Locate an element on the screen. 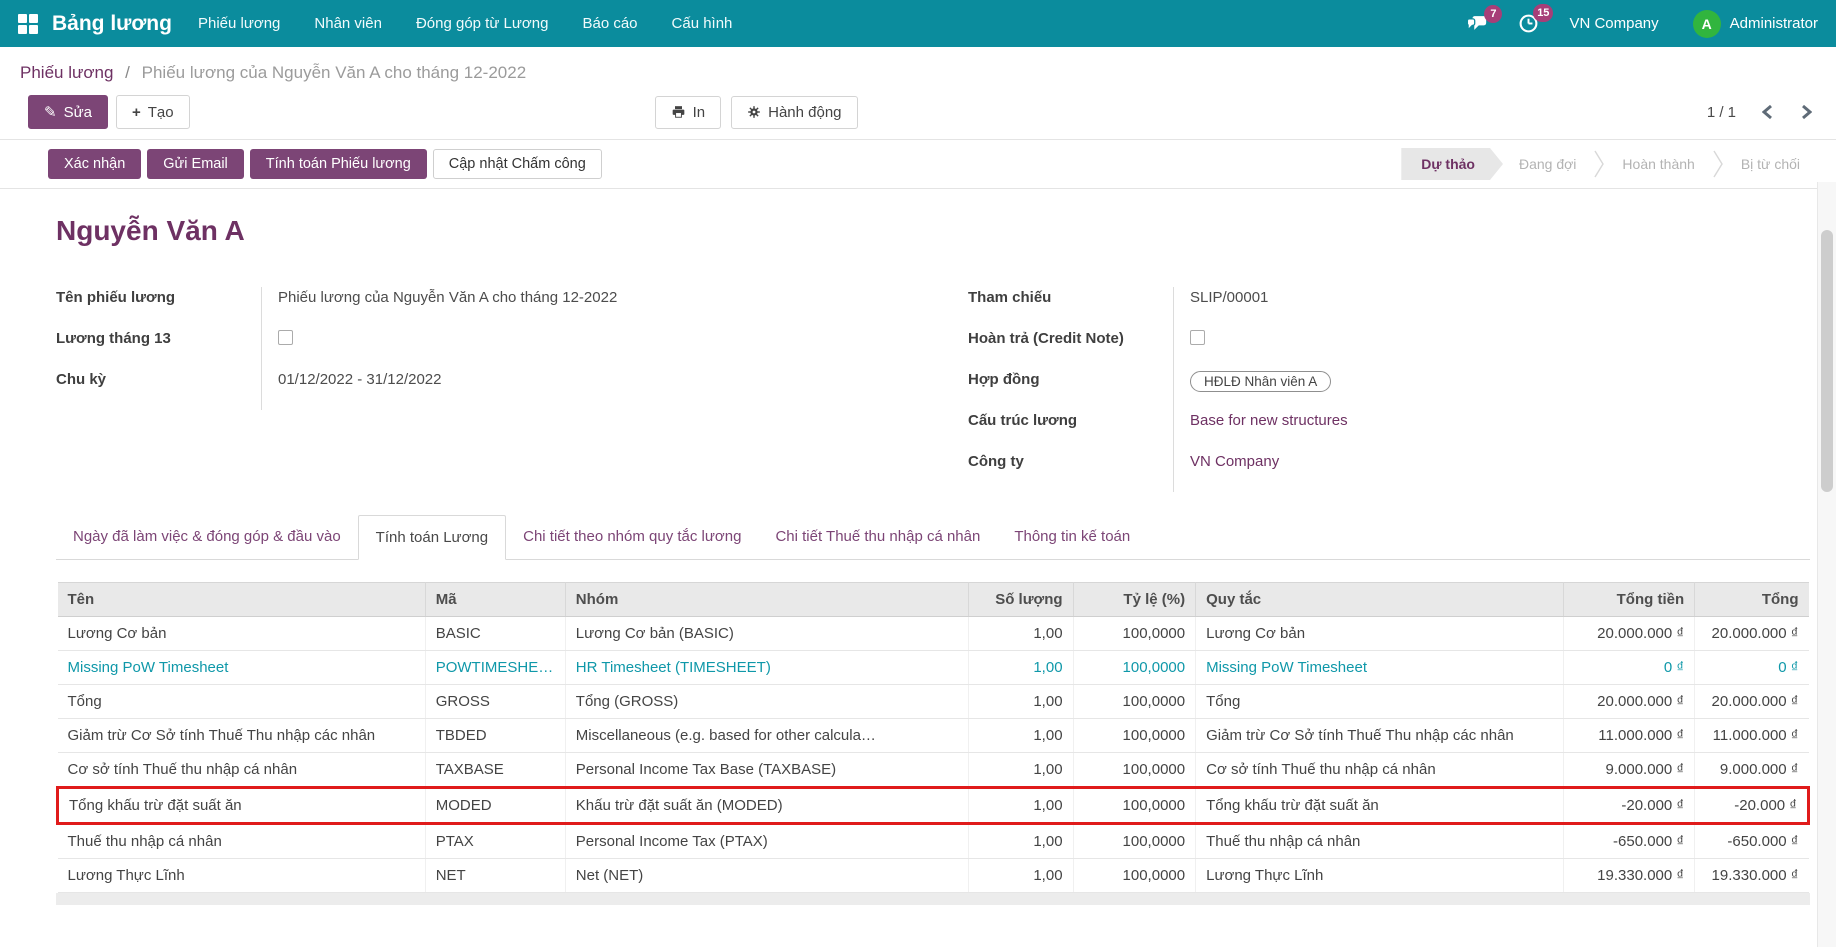  credit-note-checkbox is located at coordinates (1197, 337).